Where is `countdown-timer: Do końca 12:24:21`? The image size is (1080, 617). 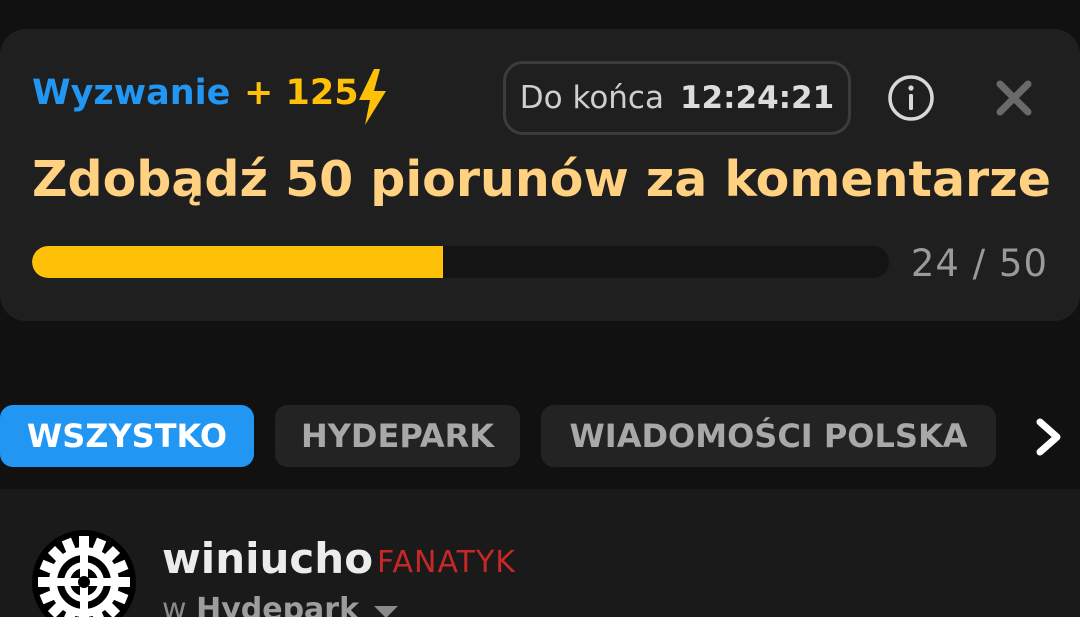
countdown-timer: Do końca 12:24:21 is located at coordinates (677, 98).